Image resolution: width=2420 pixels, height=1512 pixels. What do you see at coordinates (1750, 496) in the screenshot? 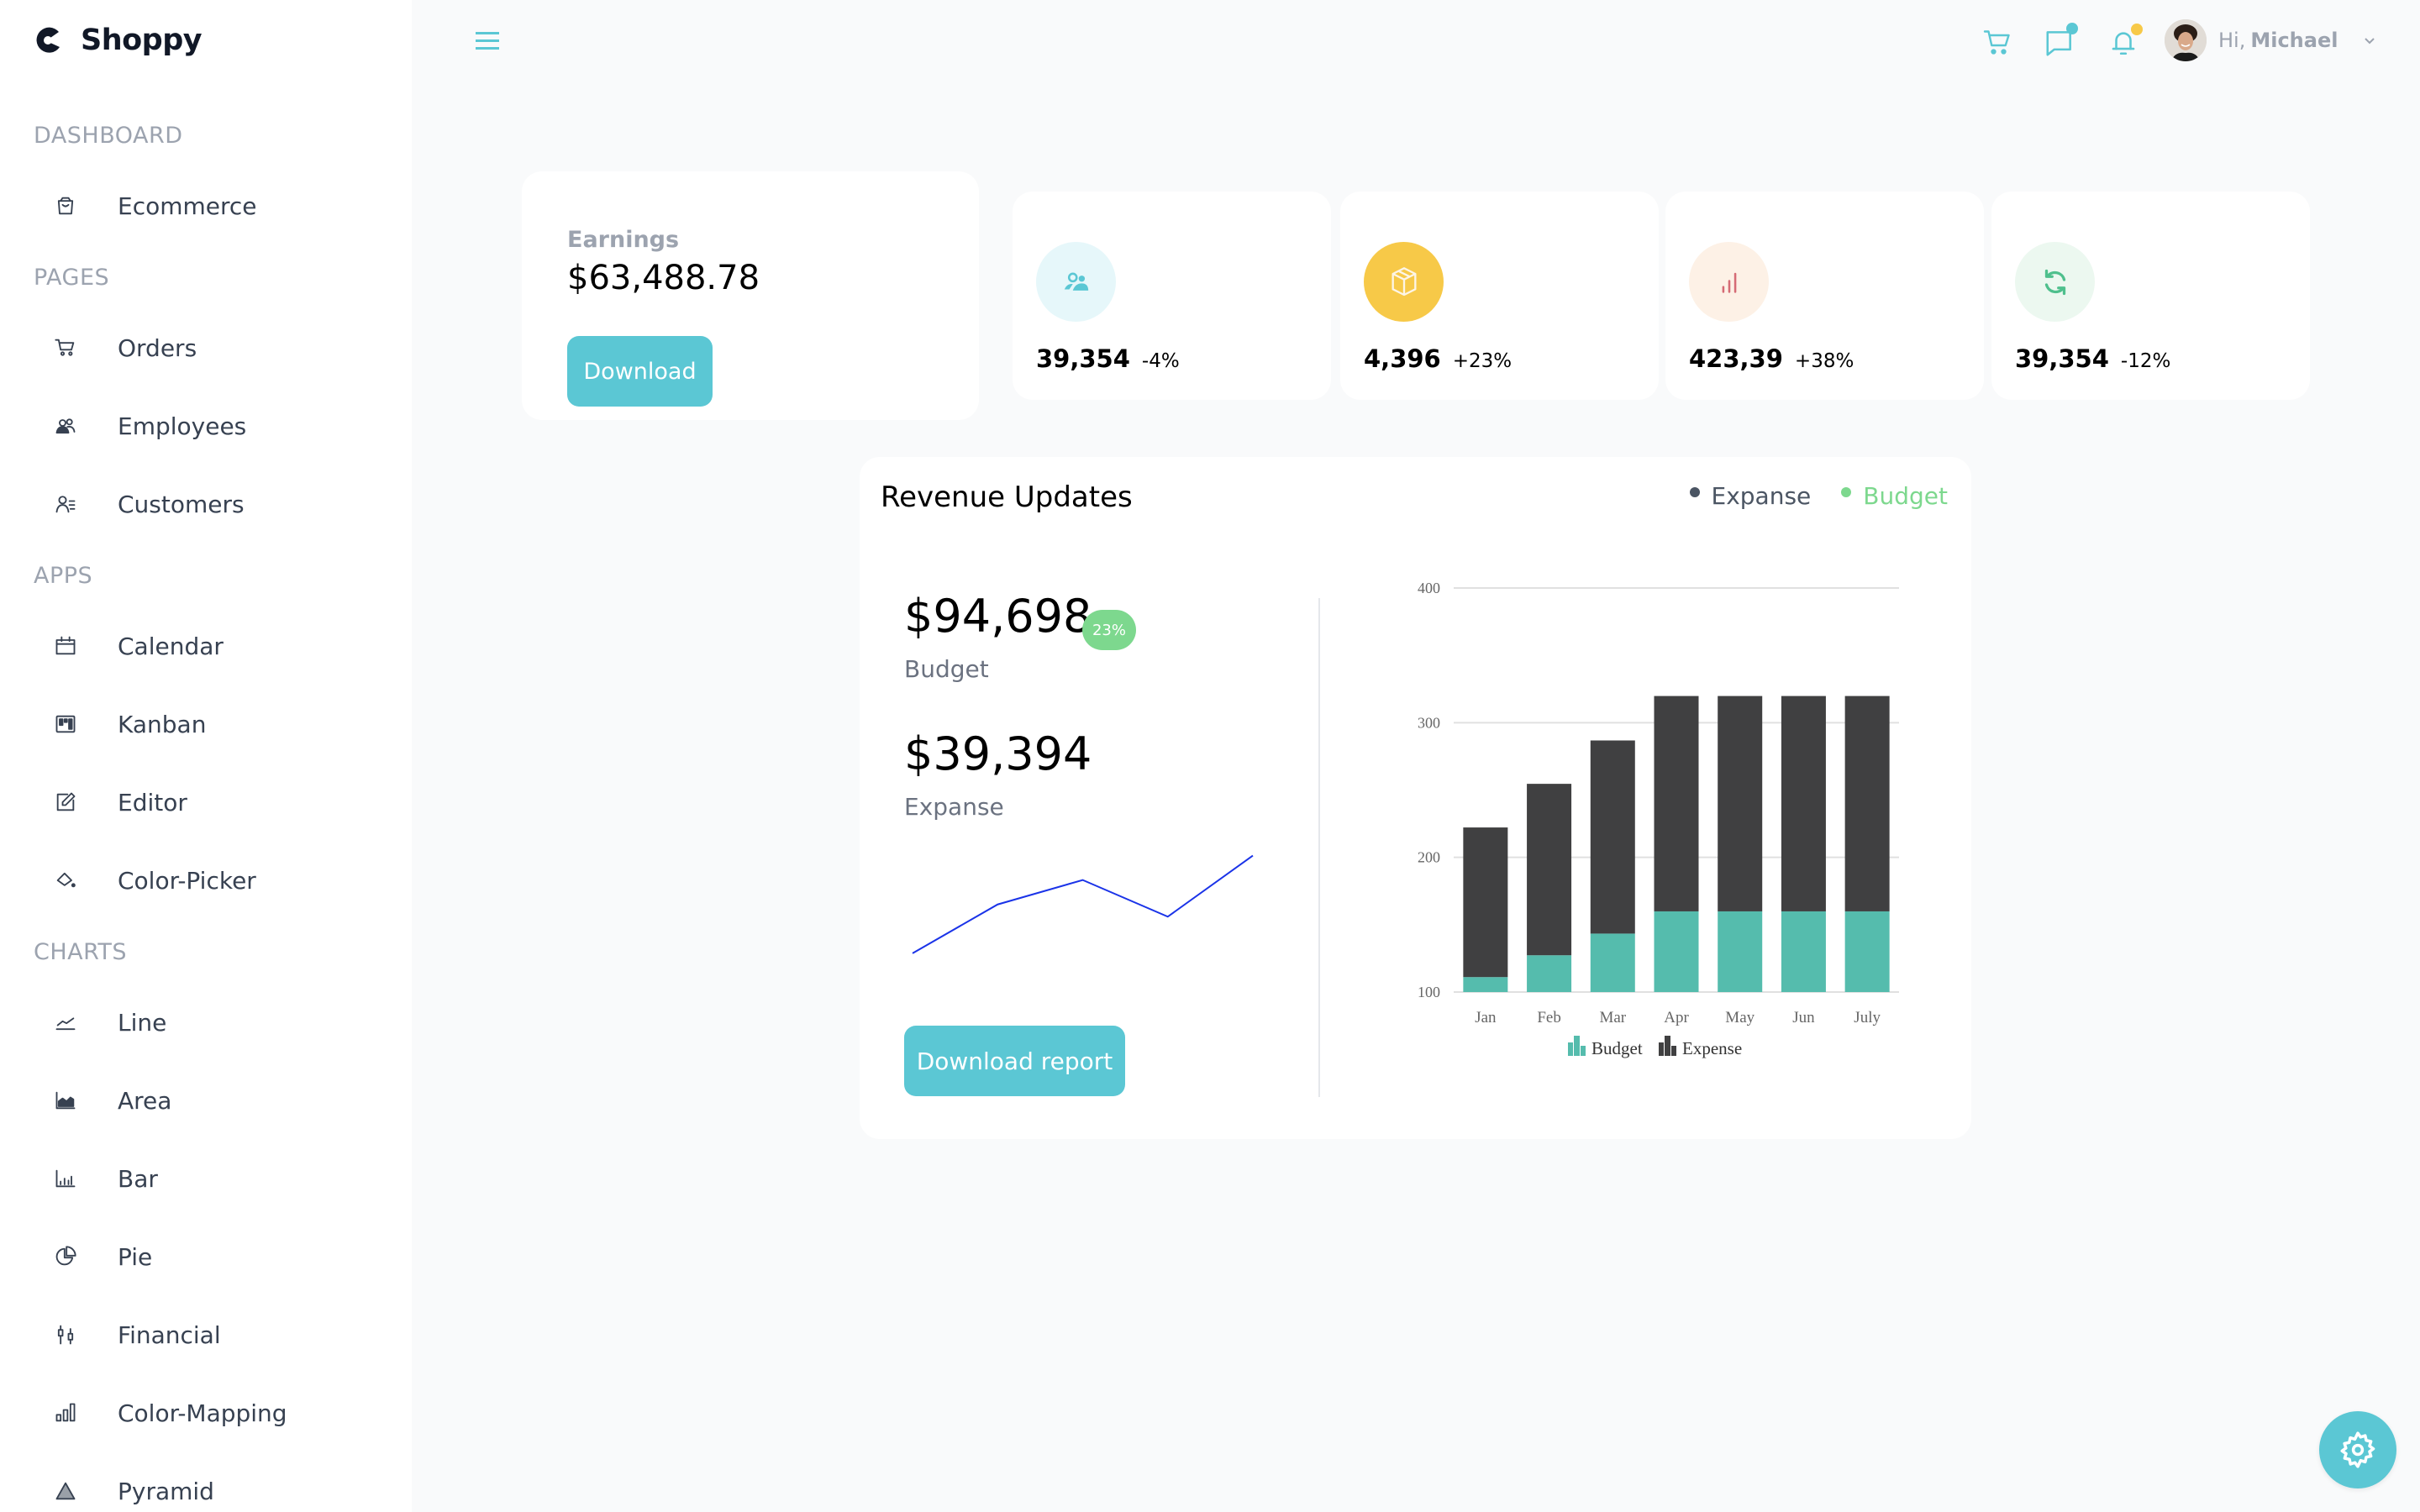
I see `legend-item-expanse: Expanse` at bounding box center [1750, 496].